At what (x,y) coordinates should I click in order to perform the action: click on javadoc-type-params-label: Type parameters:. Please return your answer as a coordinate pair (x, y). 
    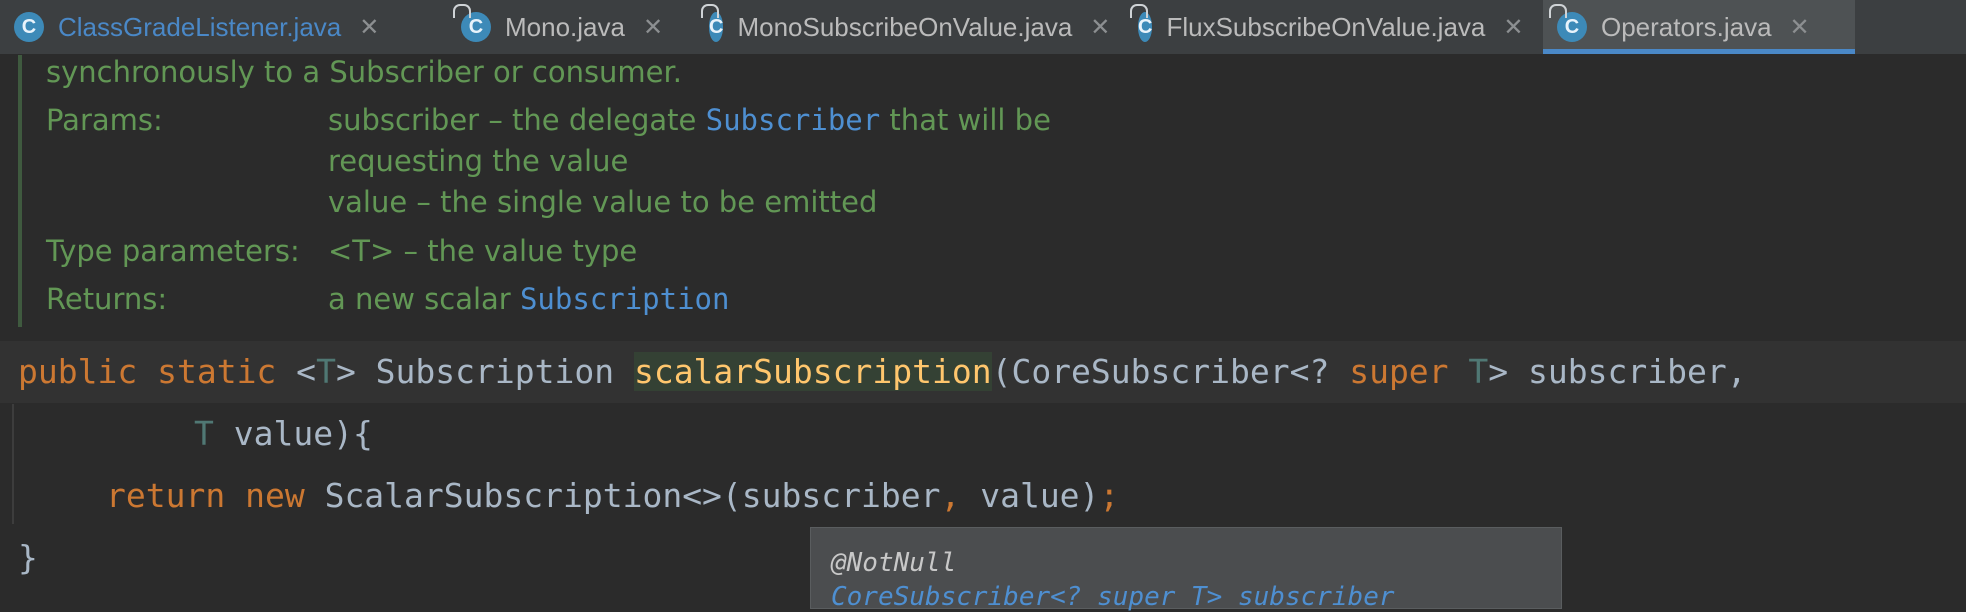
    Looking at the image, I should click on (173, 251).